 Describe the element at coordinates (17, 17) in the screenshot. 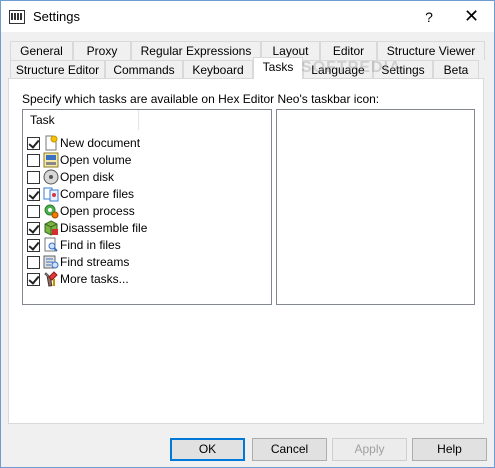

I see `hex-editor-app-icon` at that location.